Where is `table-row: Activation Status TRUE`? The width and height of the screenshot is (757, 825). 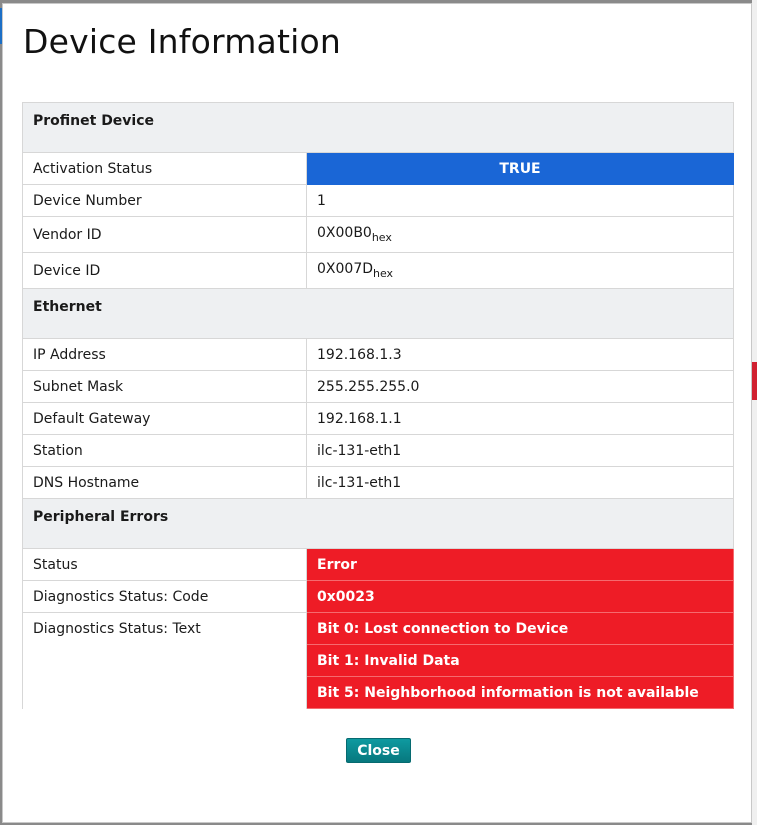 table-row: Activation Status TRUE is located at coordinates (378, 168).